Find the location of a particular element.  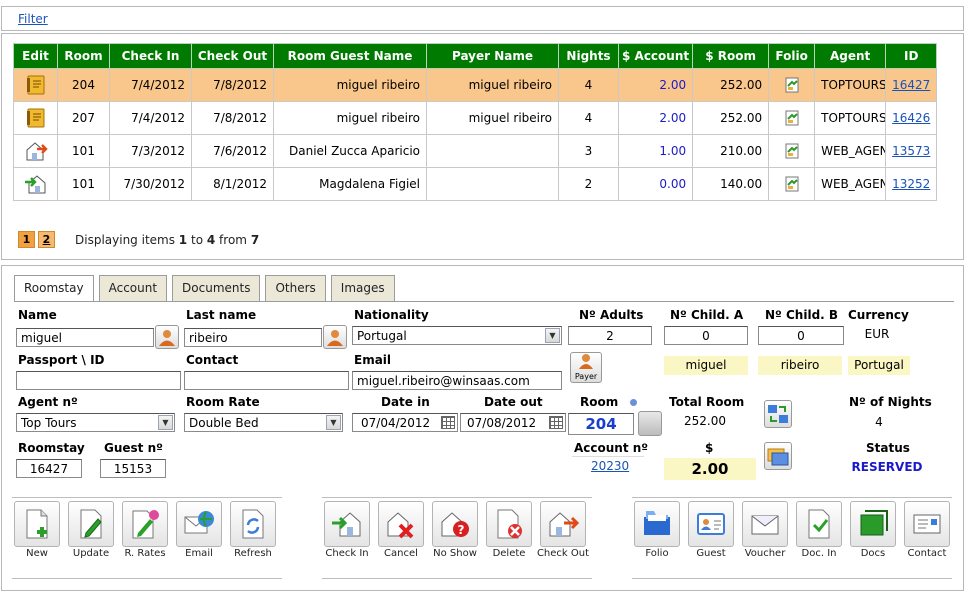

contact-field is located at coordinates (266, 380).